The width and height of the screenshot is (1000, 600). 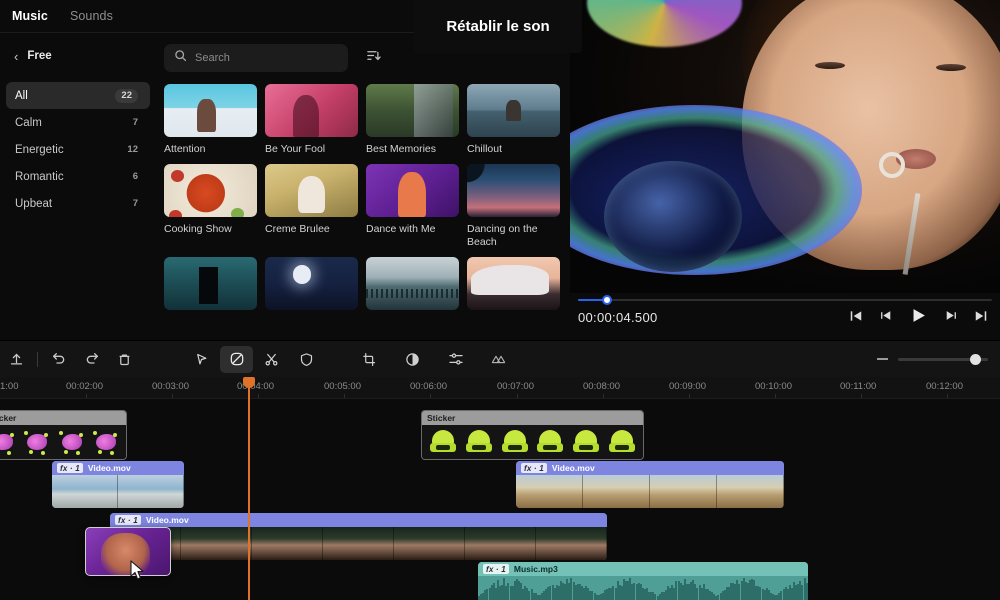 What do you see at coordinates (63, 435) in the screenshot?
I see `sticker-clip-left: Sticker` at bounding box center [63, 435].